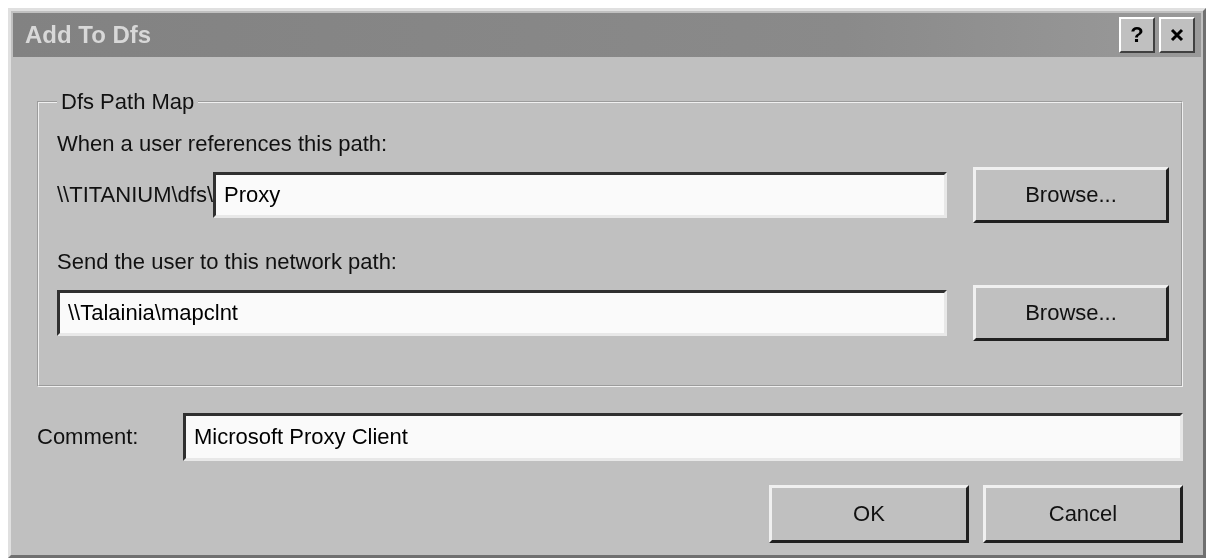 This screenshot has height=560, width=1212. I want to click on close-button, so click(1177, 35).